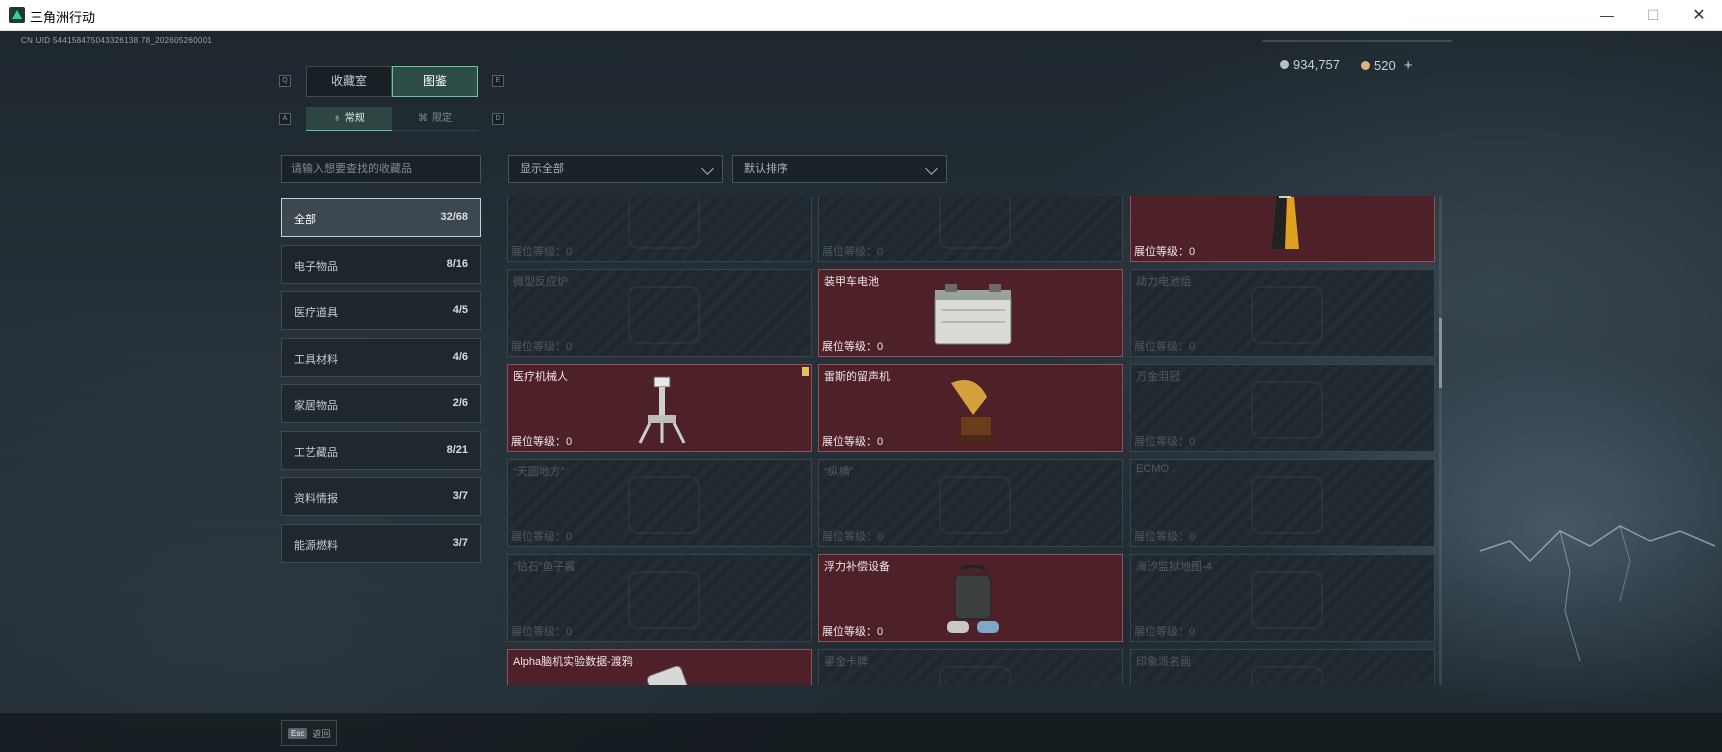 This screenshot has width=1722, height=752. I want to click on collection-item-card: 海汐监狱地图-4 展位等级：0, so click(1282, 598).